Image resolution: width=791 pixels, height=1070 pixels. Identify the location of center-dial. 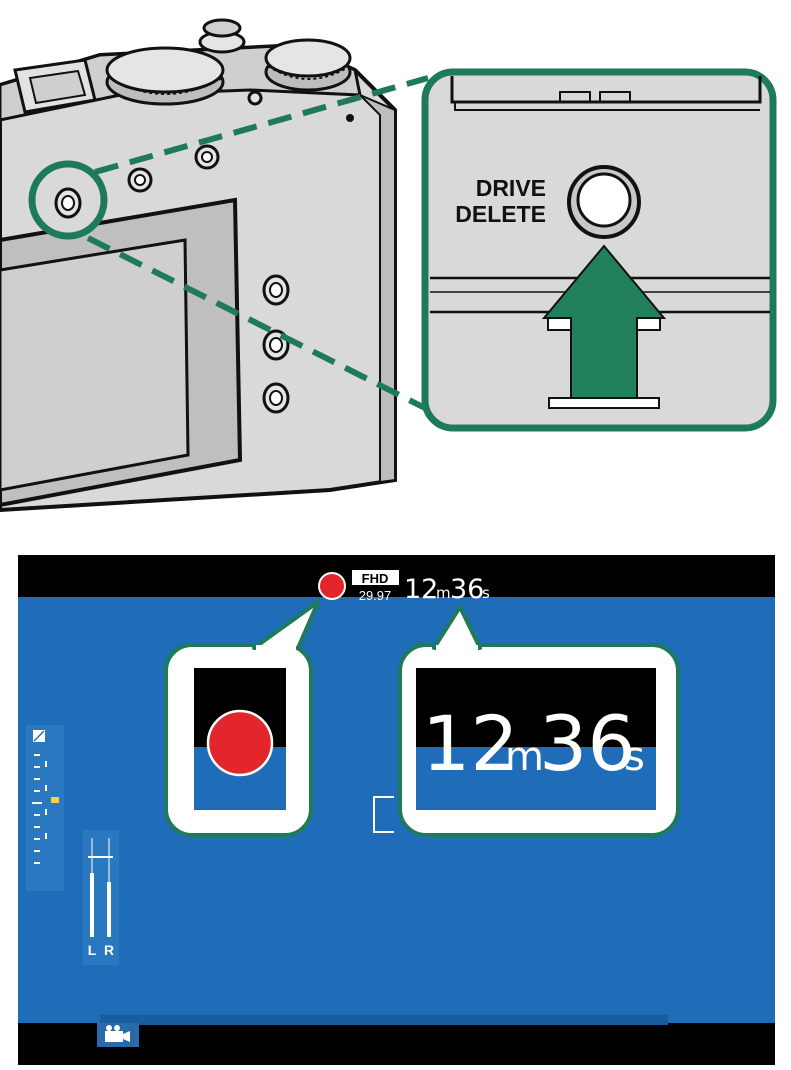
(222, 36).